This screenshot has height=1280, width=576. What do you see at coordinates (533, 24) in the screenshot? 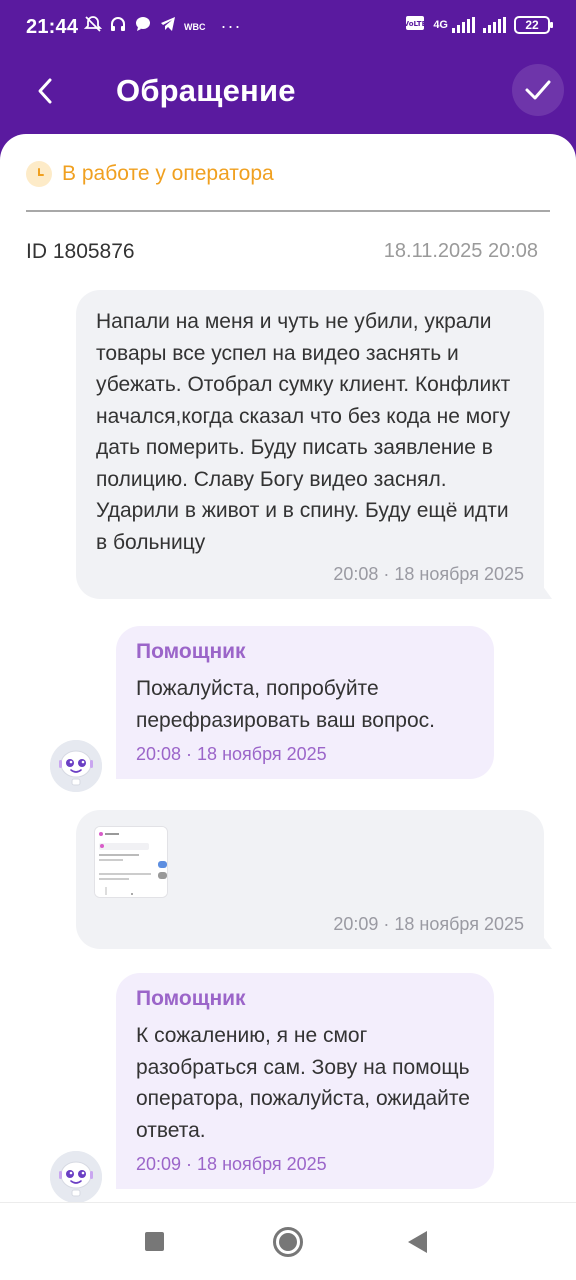
I see `battery-icon: 22` at bounding box center [533, 24].